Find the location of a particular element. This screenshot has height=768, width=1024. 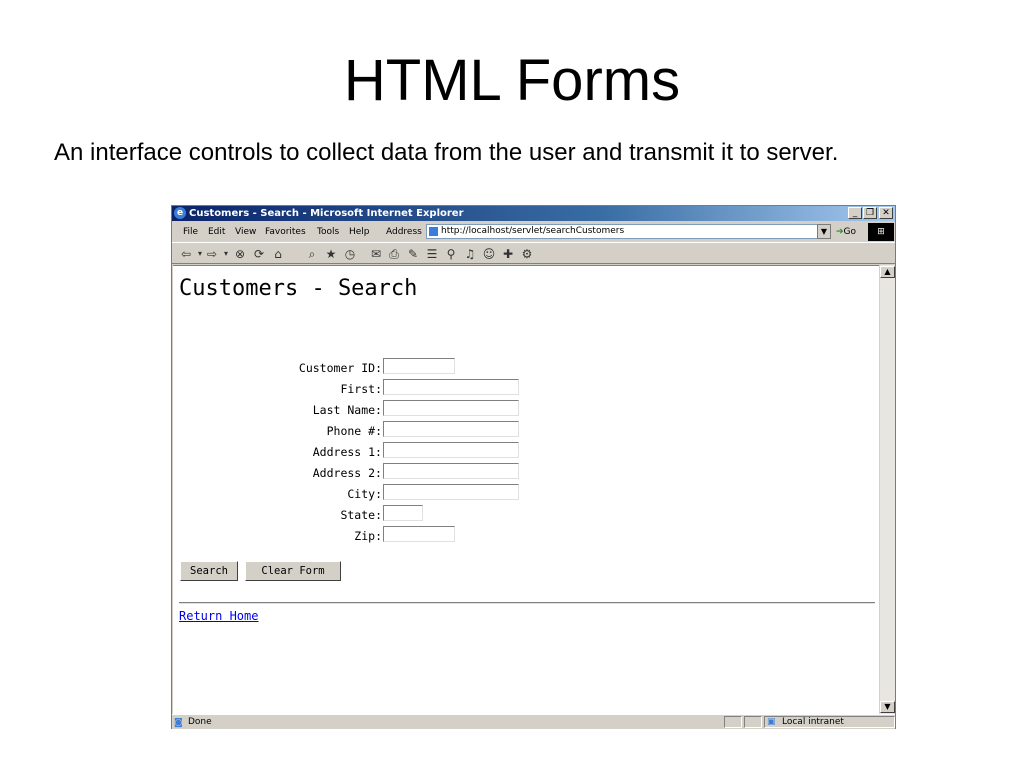

field-row-address-1: Address 1: is located at coordinates (277, 452).